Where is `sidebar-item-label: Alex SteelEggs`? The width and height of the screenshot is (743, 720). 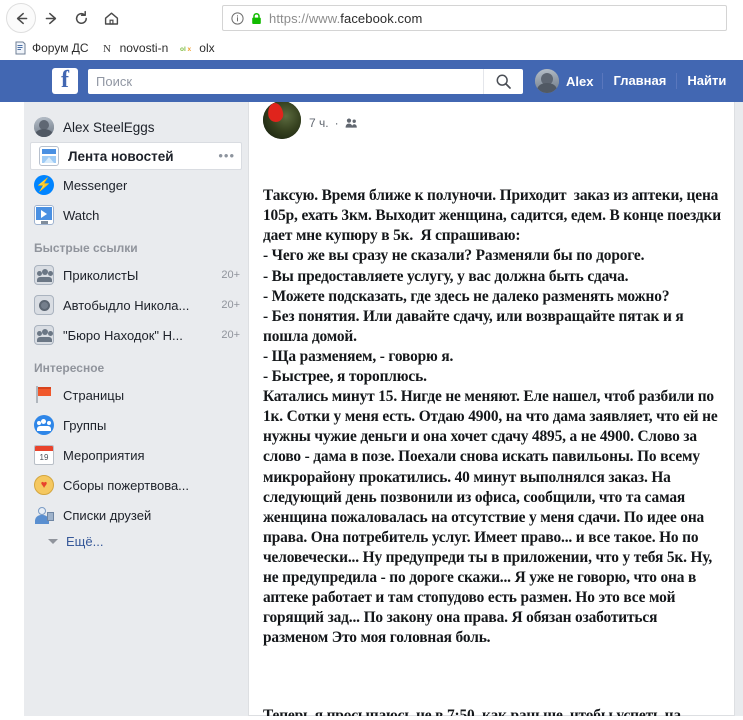 sidebar-item-label: Alex SteelEggs is located at coordinates (109, 127).